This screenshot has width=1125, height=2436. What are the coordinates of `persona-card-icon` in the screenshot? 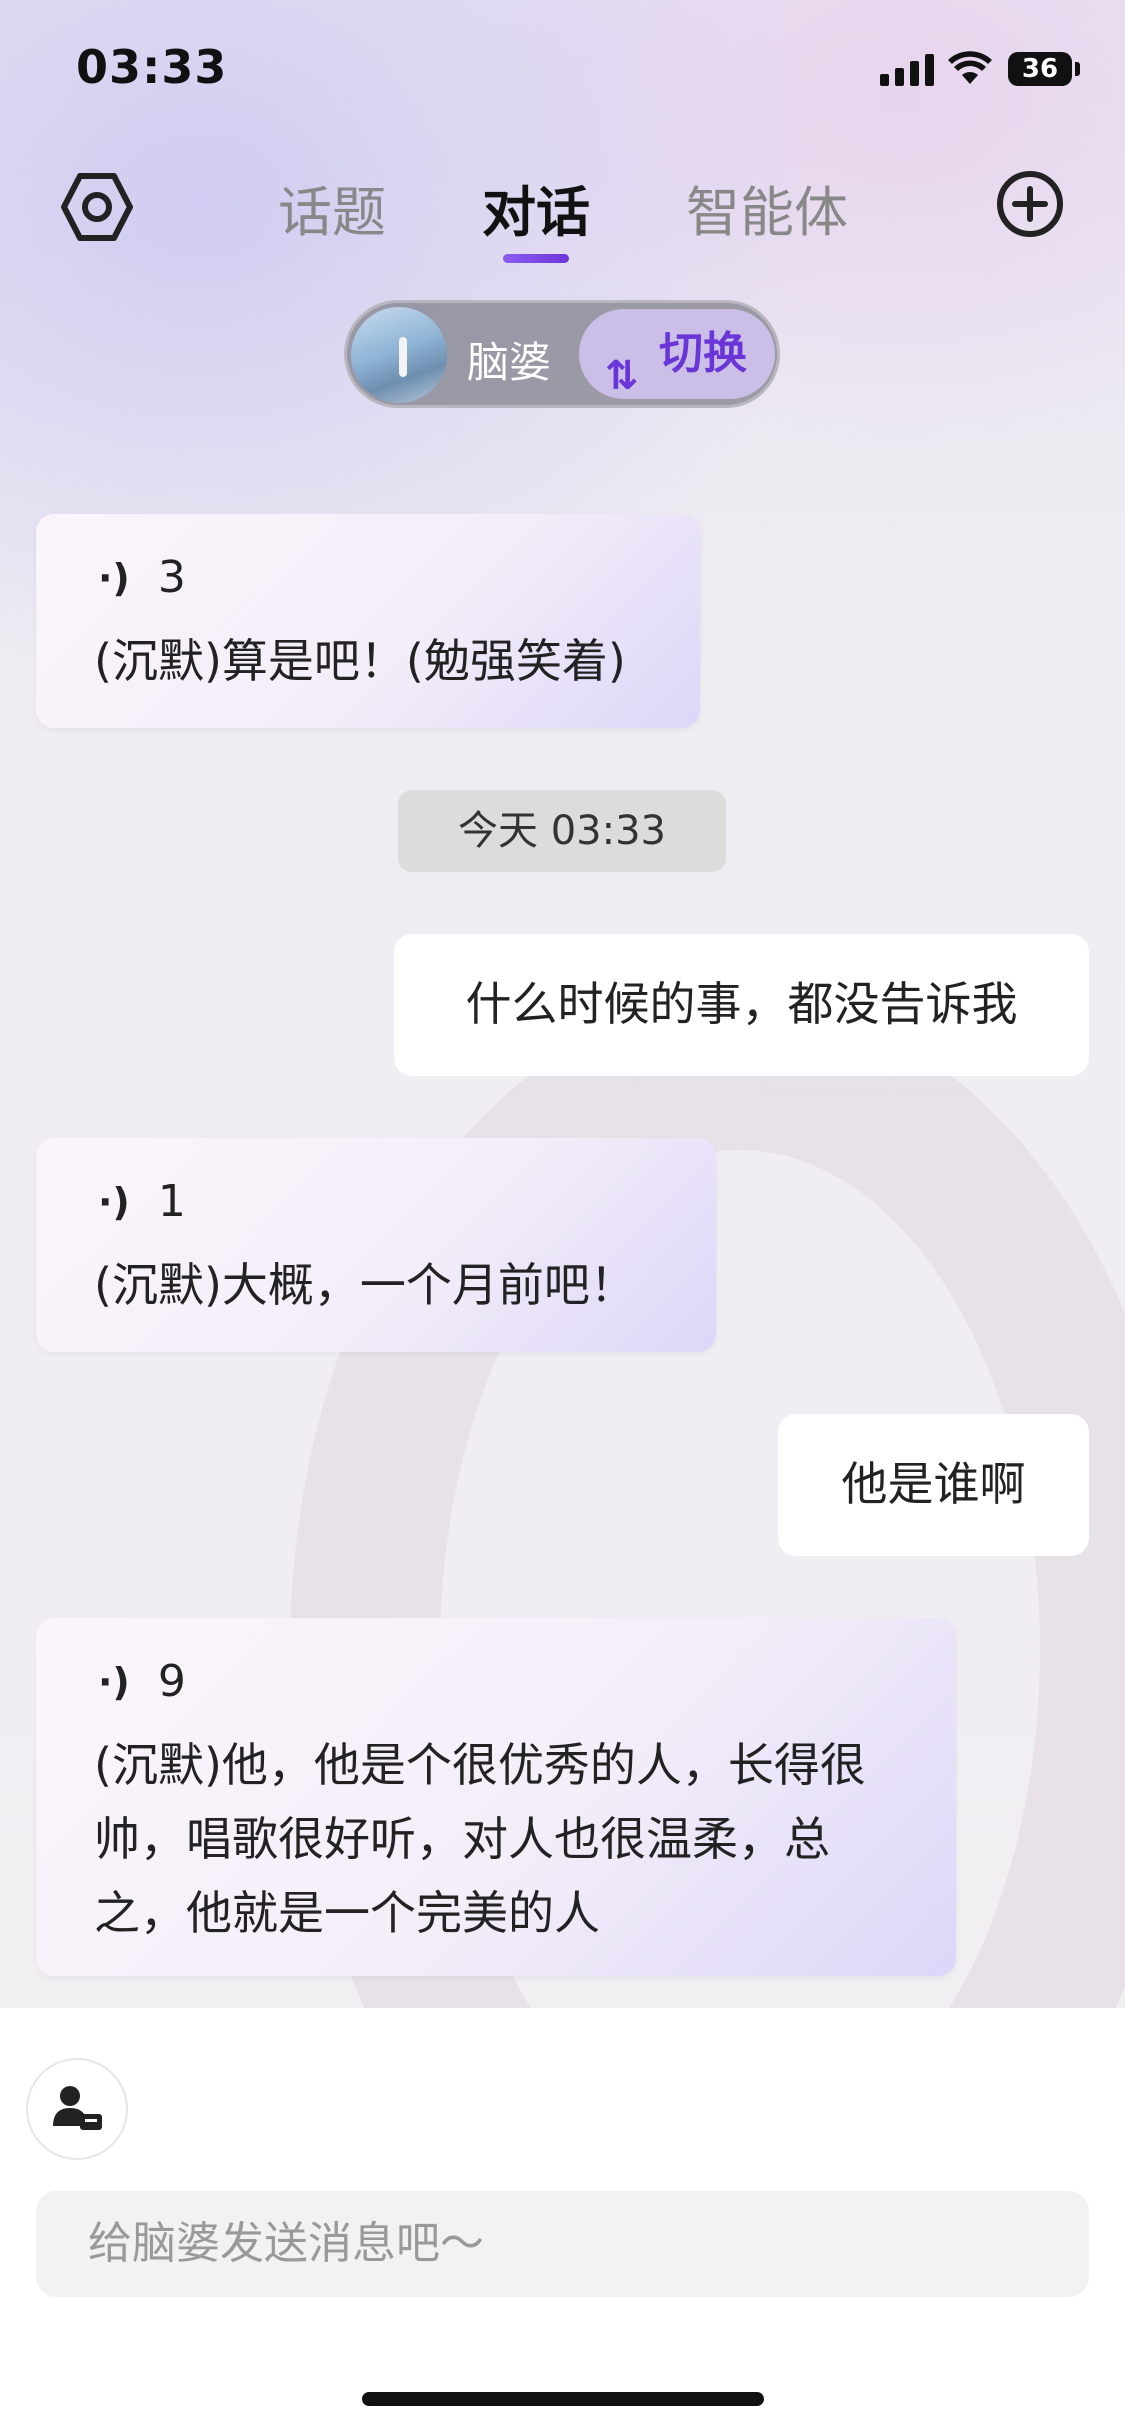 It's located at (77, 2108).